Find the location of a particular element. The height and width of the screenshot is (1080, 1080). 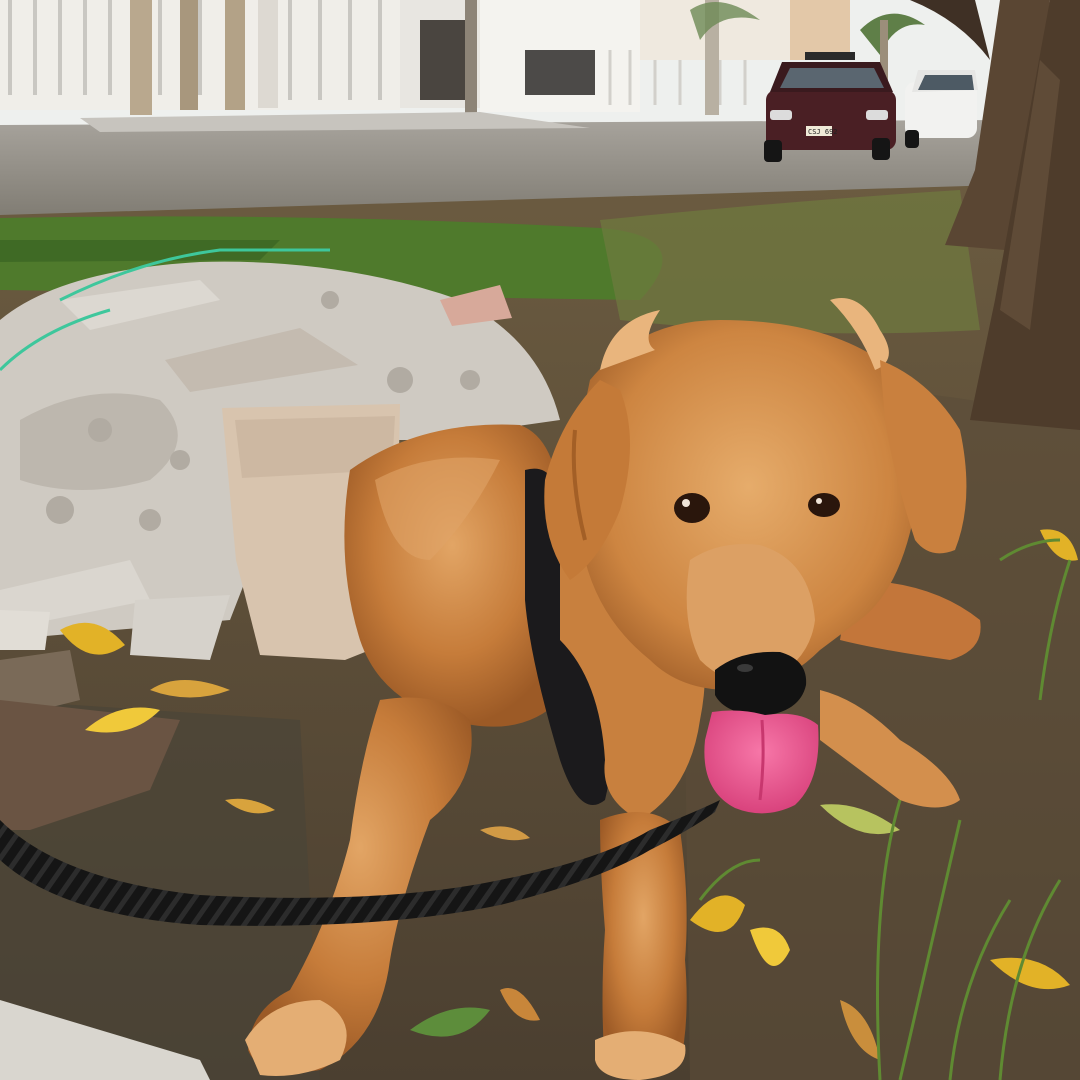

parked-suv-white is located at coordinates (941, 109).